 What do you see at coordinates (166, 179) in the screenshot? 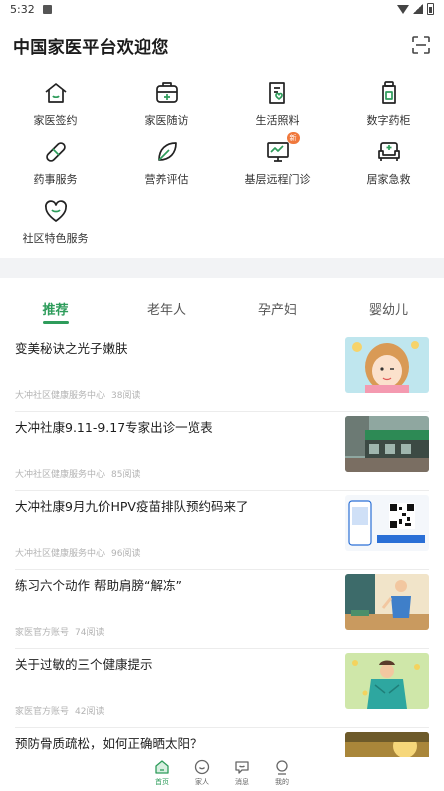
I see `service-label: 营养评估` at bounding box center [166, 179].